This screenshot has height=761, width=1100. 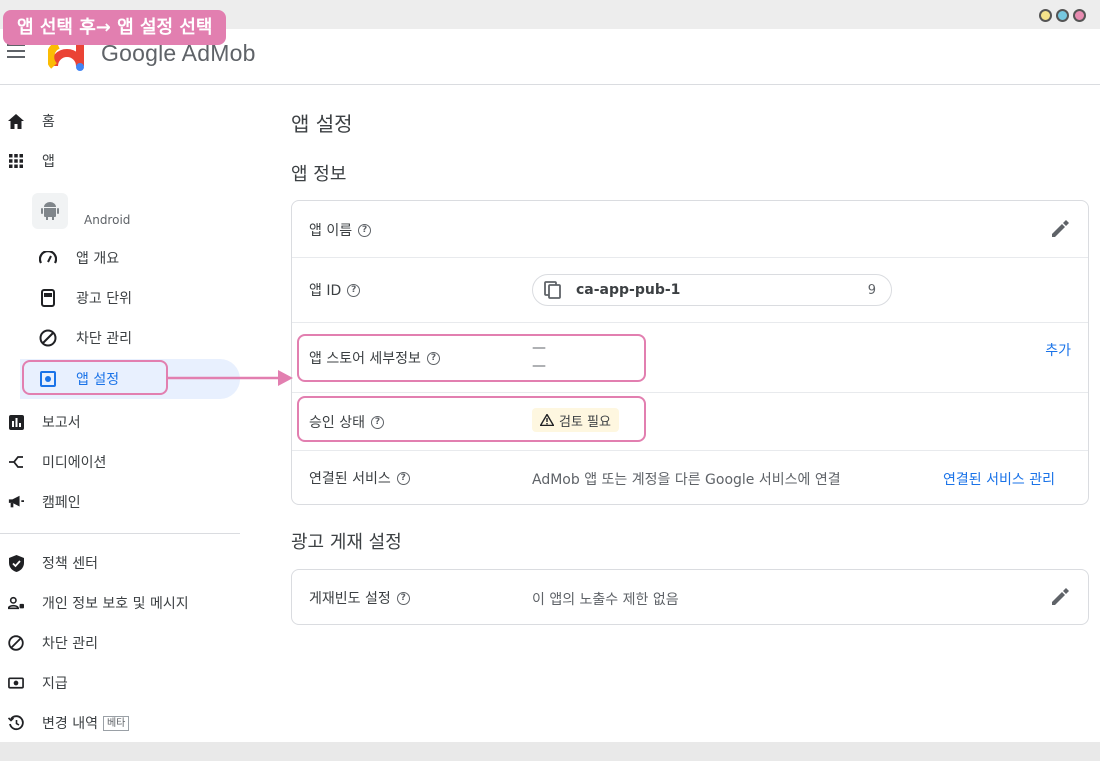 I want to click on frequency-cap-label: 게재빈도 설정, so click(x=350, y=599).